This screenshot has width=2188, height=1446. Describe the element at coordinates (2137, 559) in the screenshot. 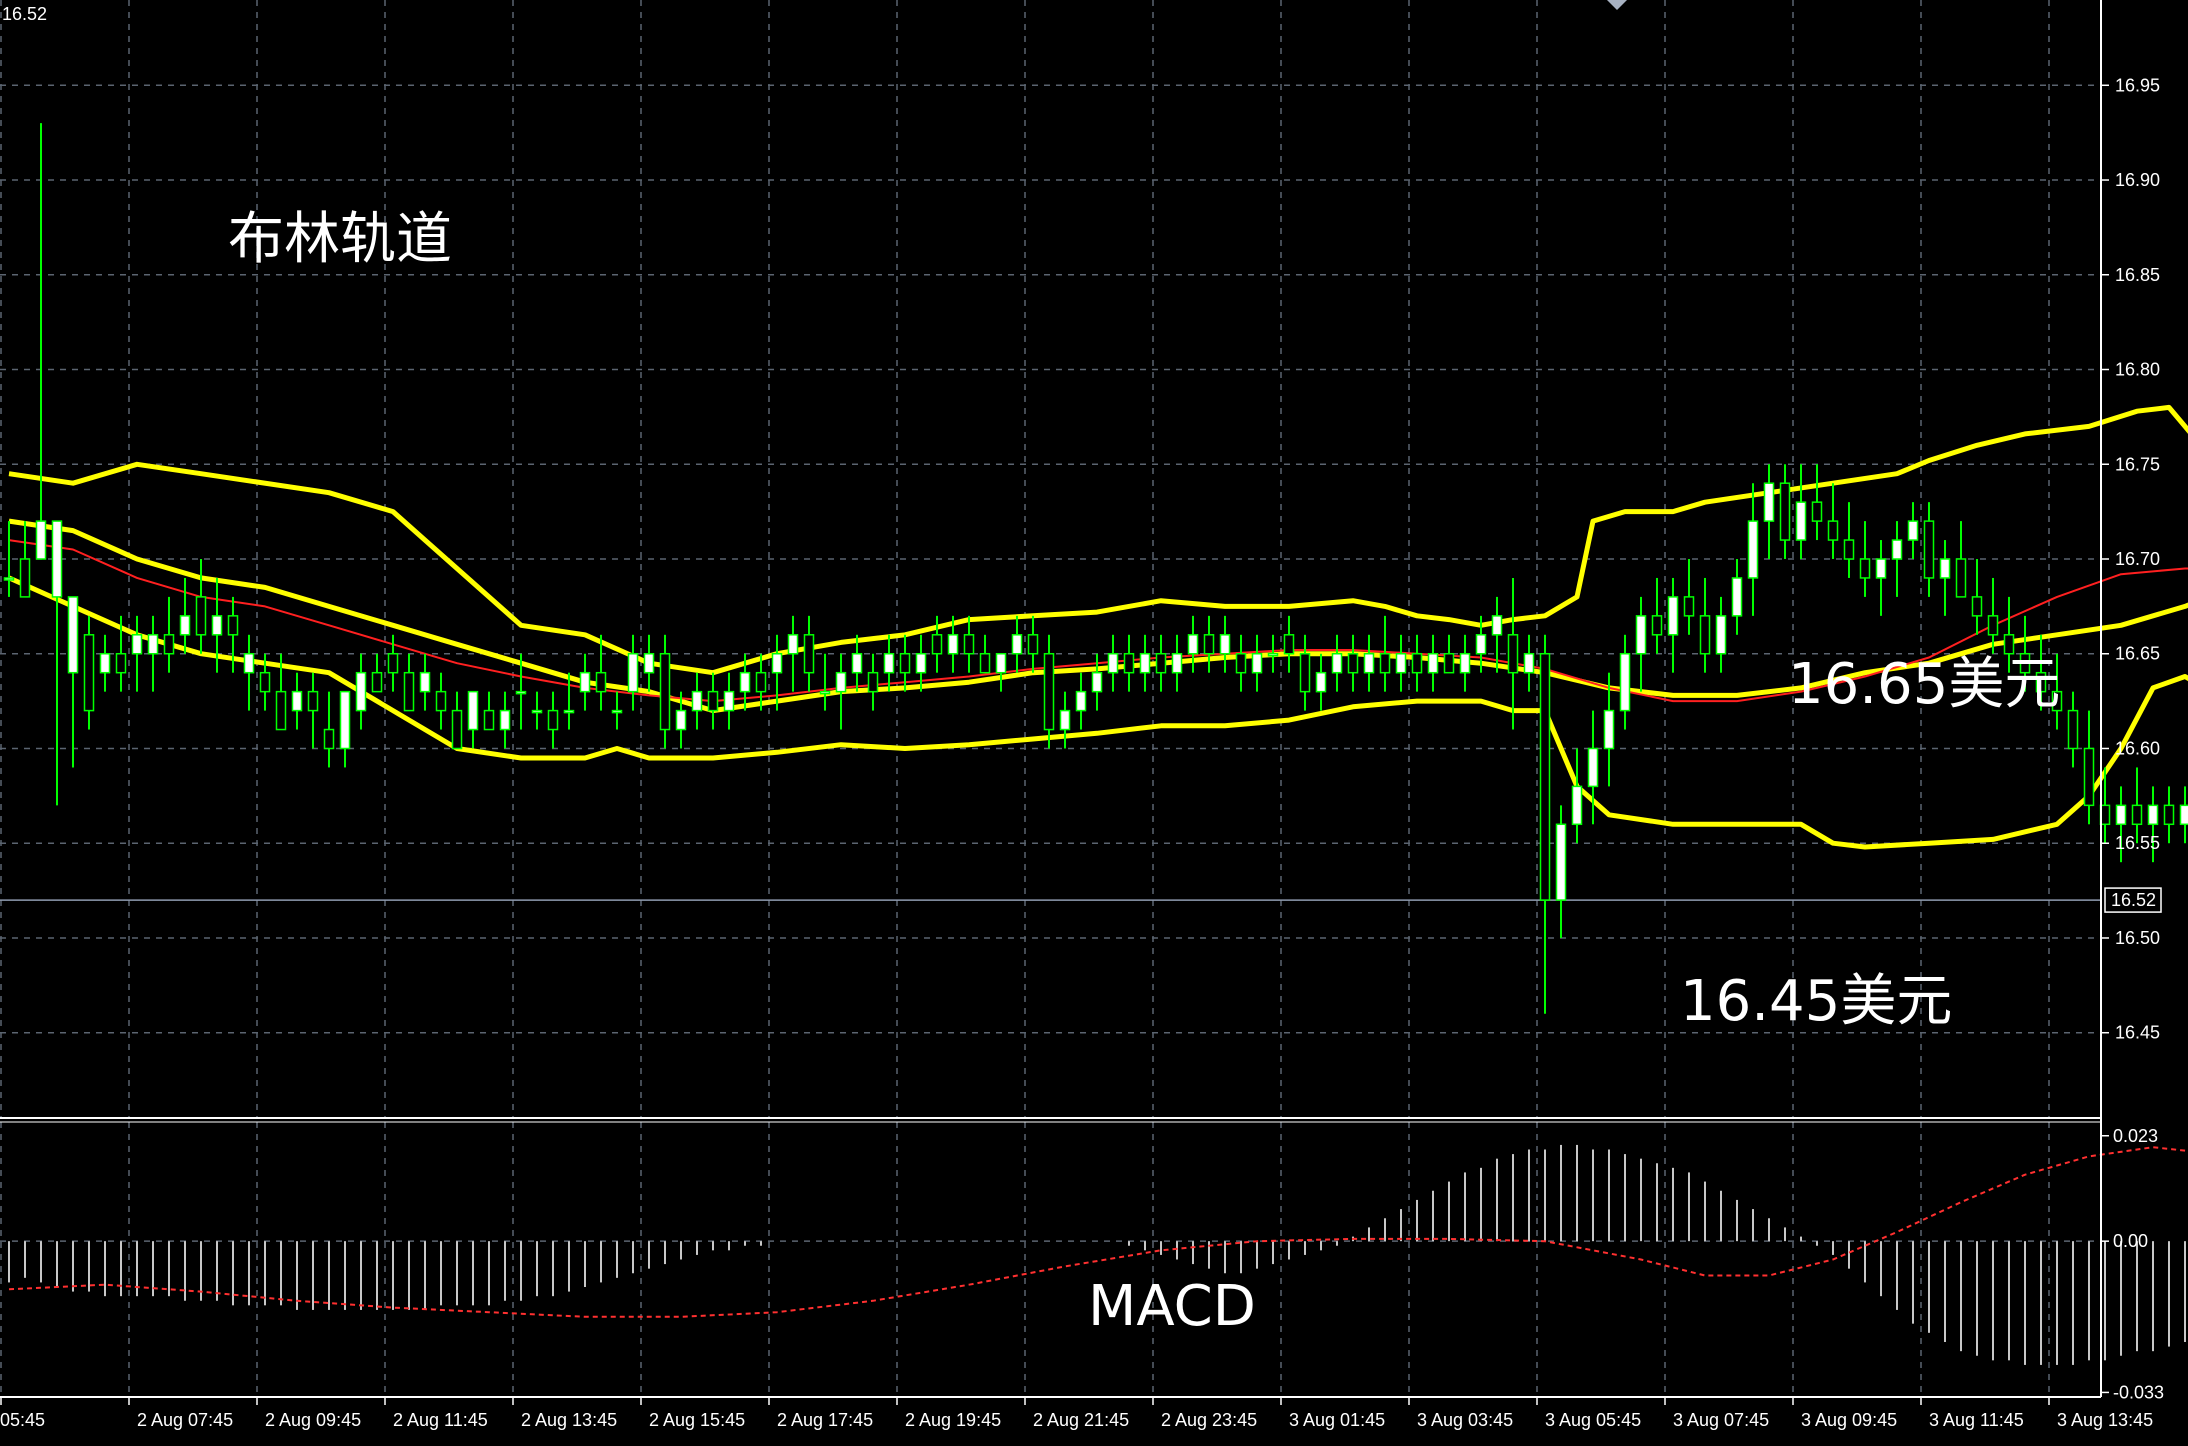

I see `price-tick-label: 16.70` at that location.